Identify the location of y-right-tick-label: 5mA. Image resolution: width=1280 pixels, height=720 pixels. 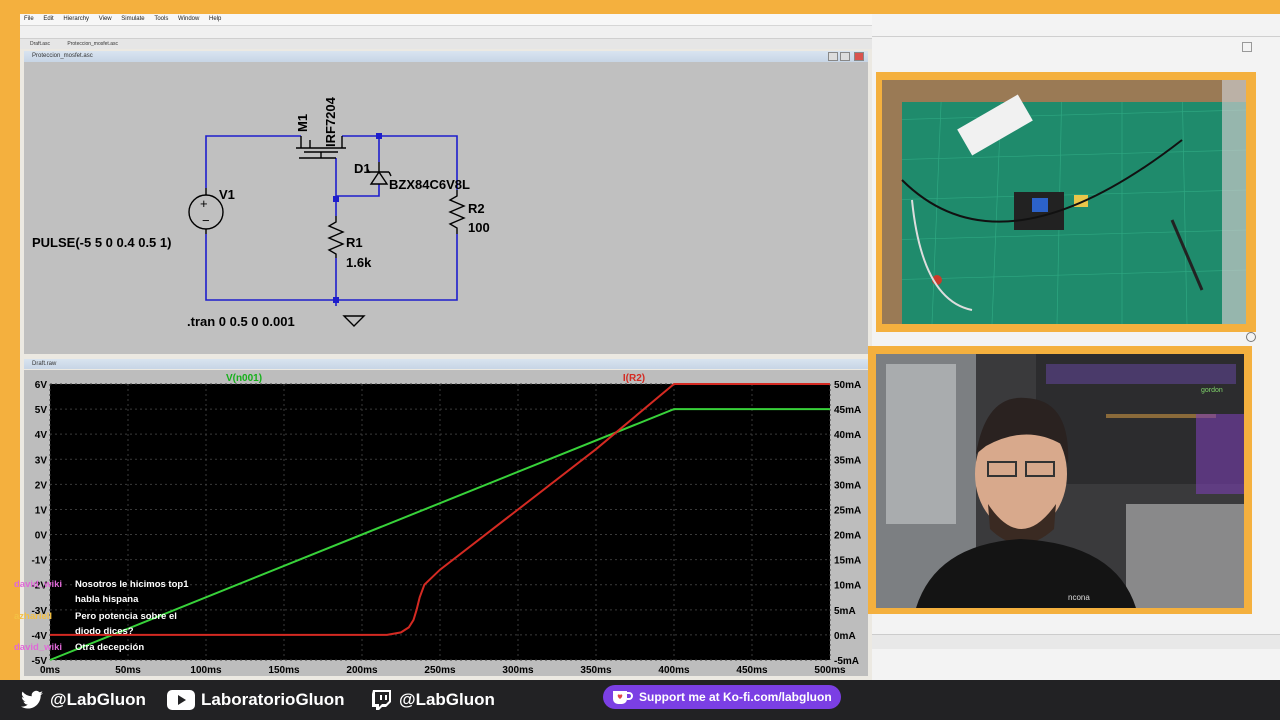
(845, 611).